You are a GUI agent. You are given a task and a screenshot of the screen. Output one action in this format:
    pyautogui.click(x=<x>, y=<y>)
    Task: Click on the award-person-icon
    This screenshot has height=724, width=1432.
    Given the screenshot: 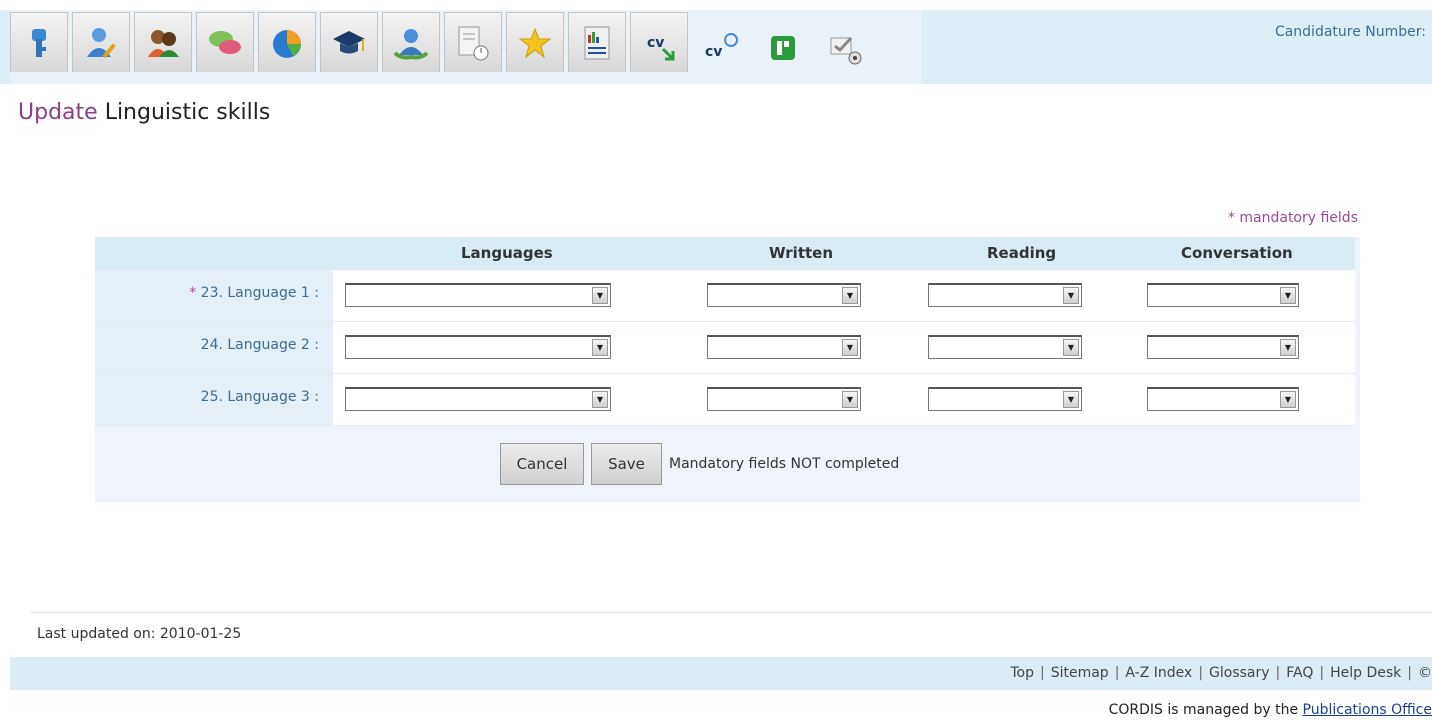 What is the action you would take?
    pyautogui.click(x=411, y=43)
    